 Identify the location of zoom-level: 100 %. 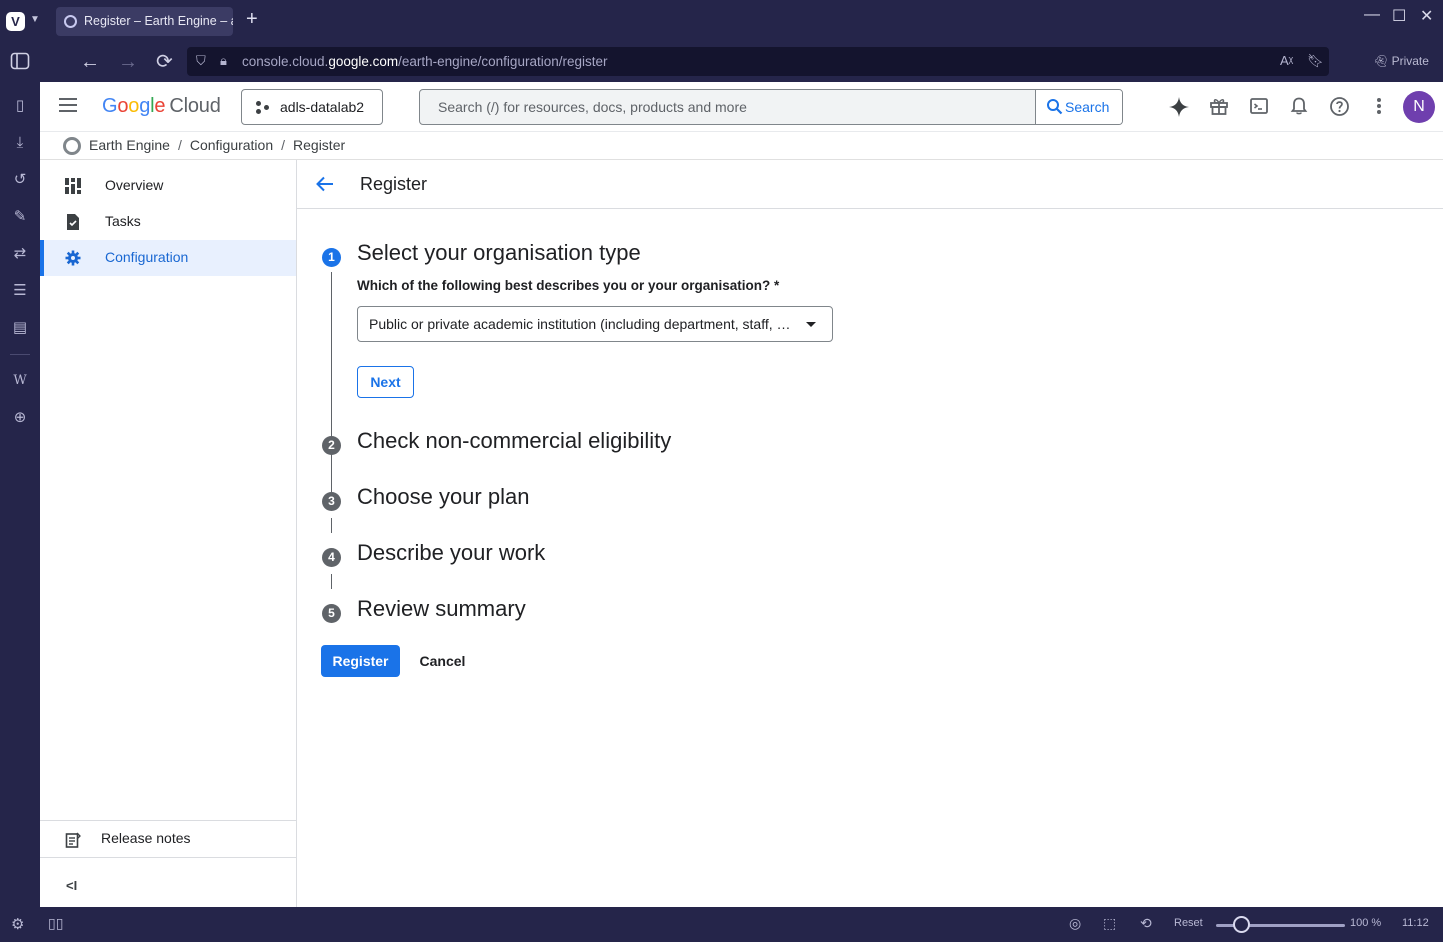
(1366, 923).